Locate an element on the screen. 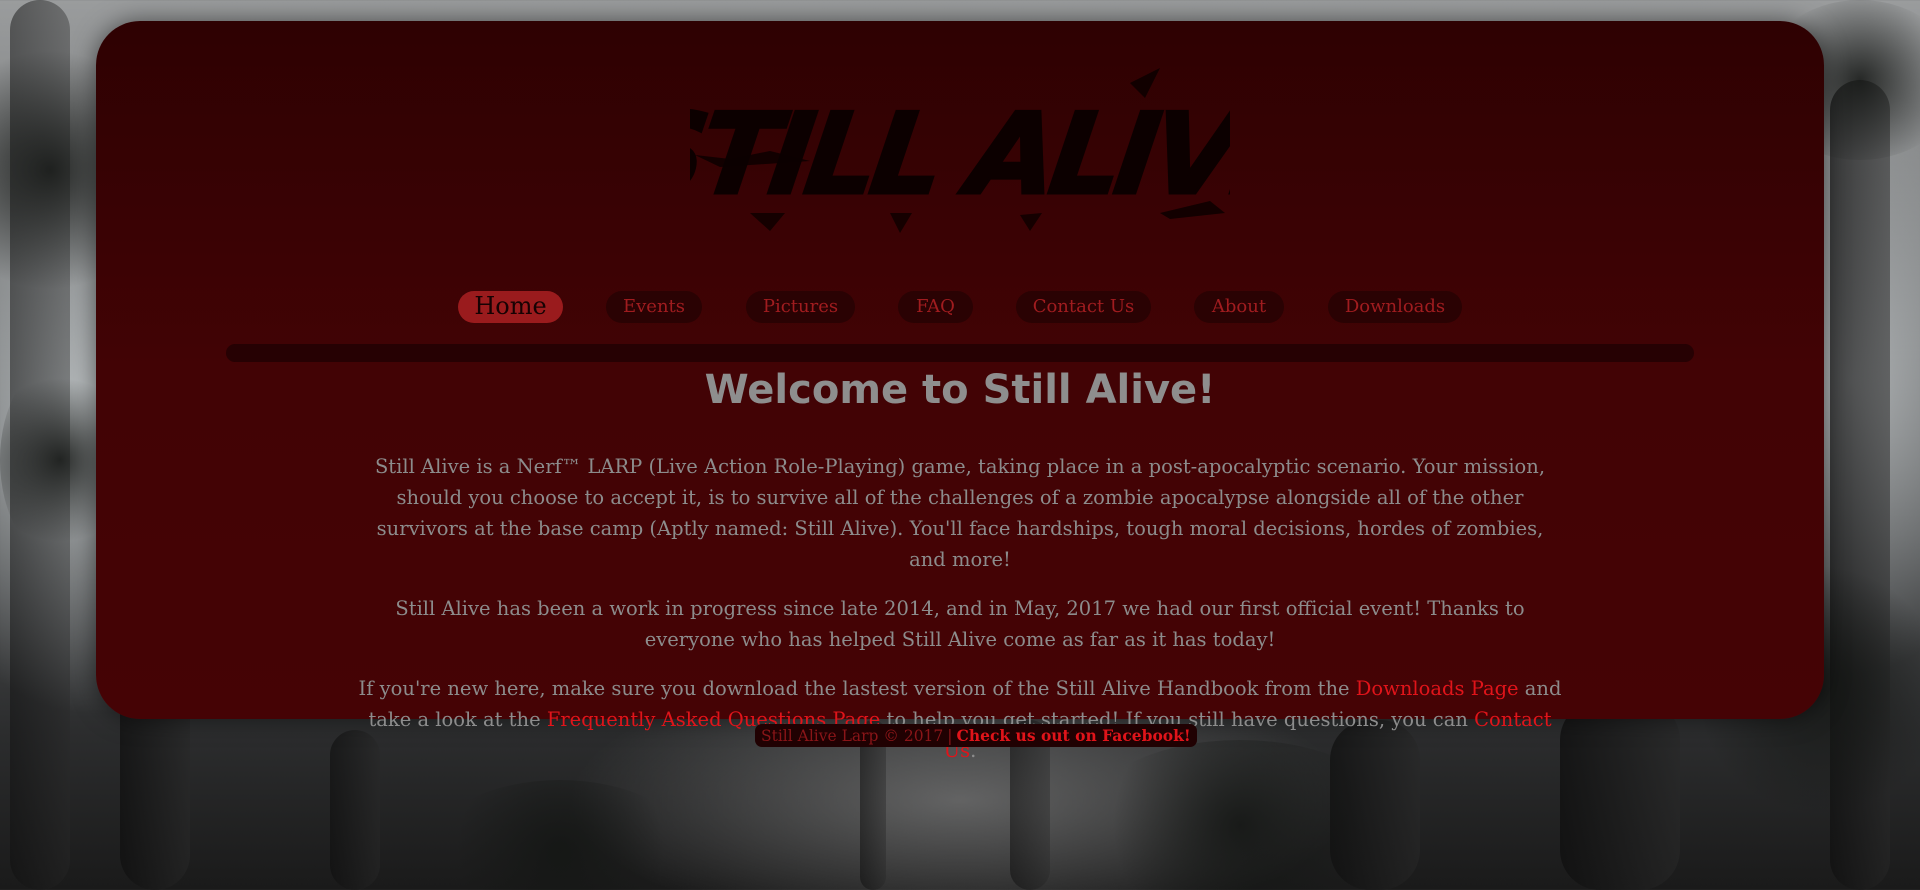  nav-label: Downloads is located at coordinates (1395, 306).